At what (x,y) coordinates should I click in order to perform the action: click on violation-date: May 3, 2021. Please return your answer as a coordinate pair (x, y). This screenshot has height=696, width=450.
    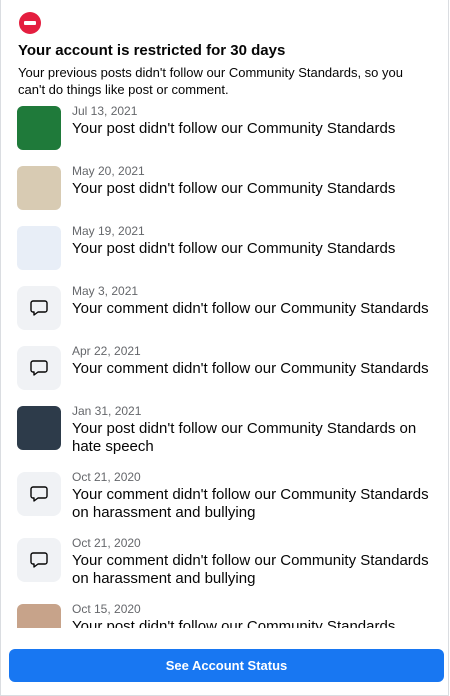
    Looking at the image, I should click on (105, 291).